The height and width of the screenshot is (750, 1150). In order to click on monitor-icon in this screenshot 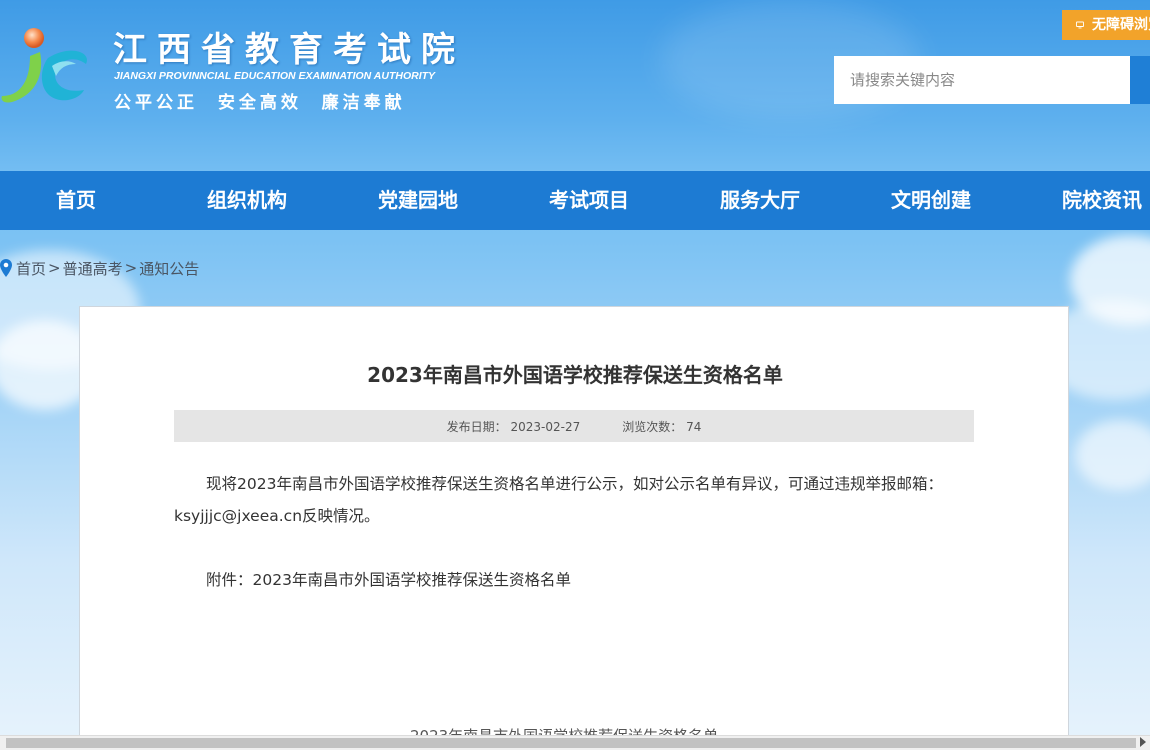, I will do `click(1080, 25)`.